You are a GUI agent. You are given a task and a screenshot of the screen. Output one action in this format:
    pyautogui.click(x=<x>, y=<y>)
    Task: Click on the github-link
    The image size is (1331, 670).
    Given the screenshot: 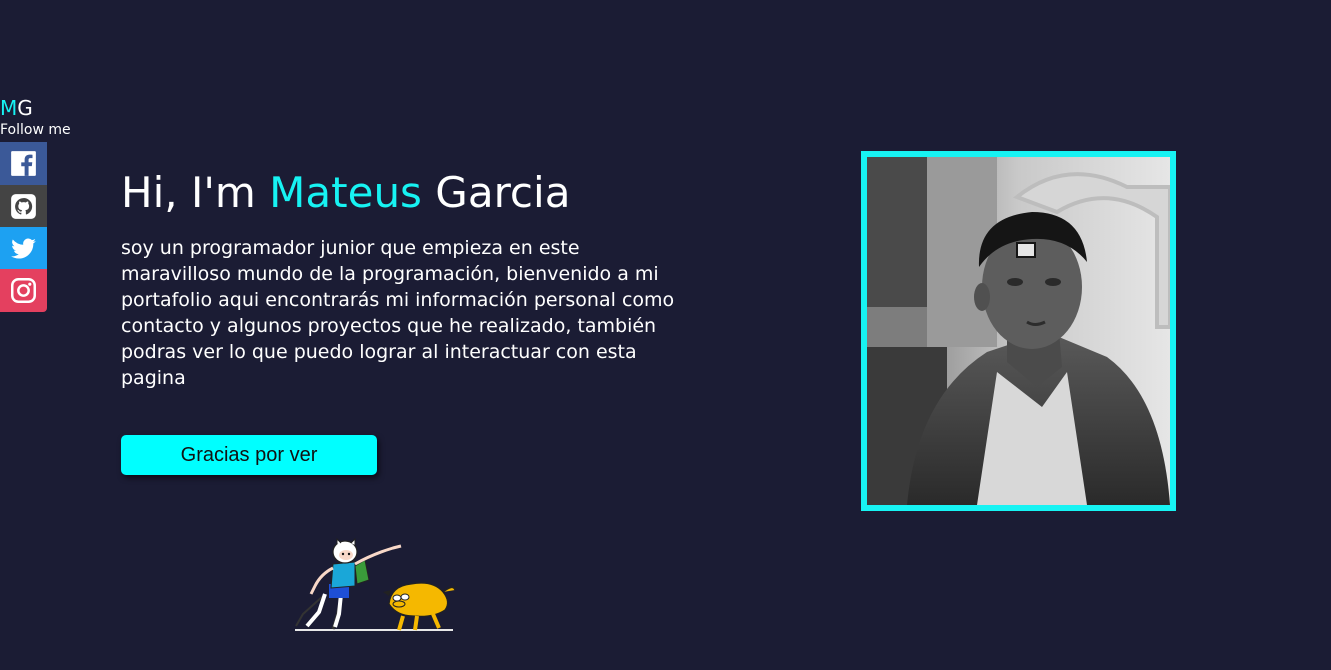 What is the action you would take?
    pyautogui.click(x=23, y=206)
    